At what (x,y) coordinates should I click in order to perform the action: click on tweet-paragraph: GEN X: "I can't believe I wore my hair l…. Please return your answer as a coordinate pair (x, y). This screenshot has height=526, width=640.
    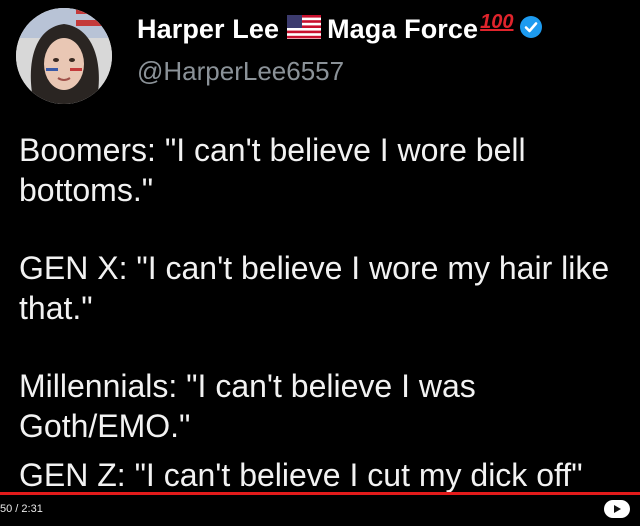
    Looking at the image, I should click on (314, 288).